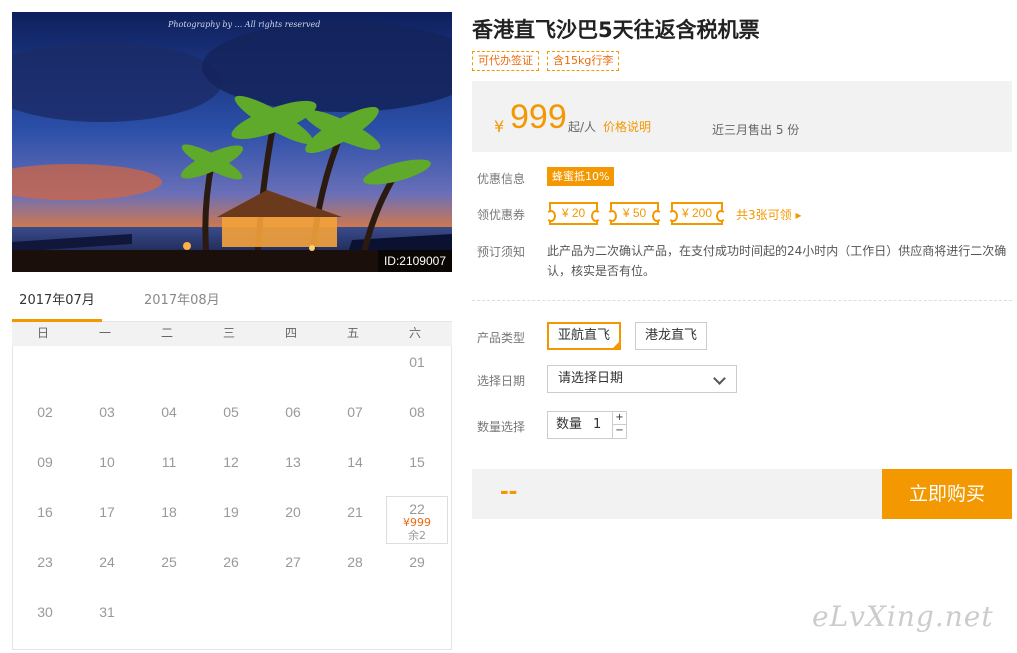  Describe the element at coordinates (228, 333) in the screenshot. I see `weekday-wed: 三` at that location.